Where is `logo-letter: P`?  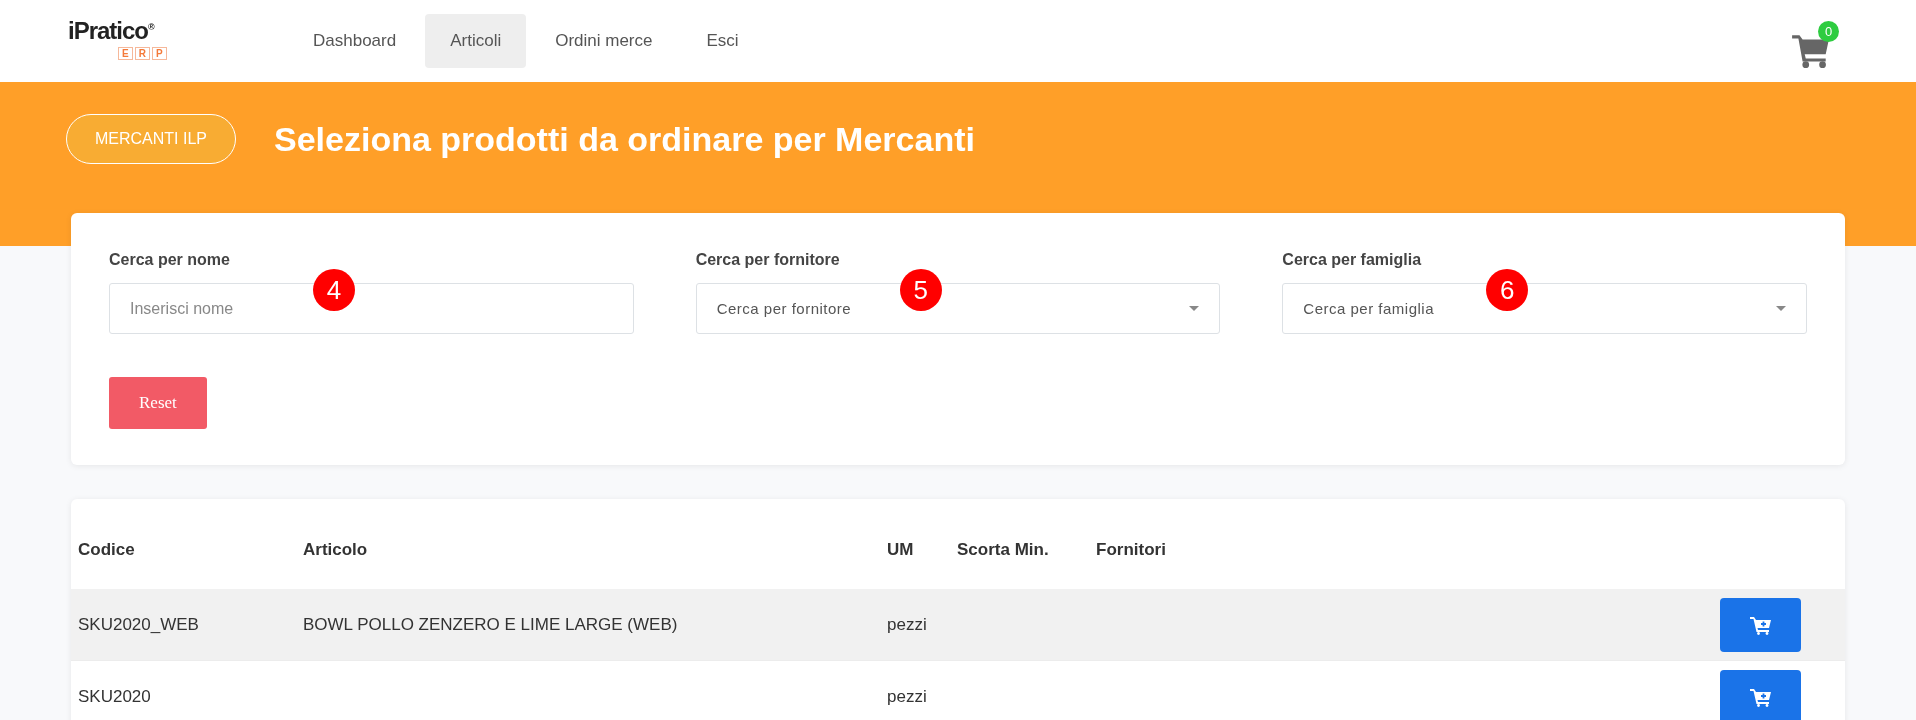 logo-letter: P is located at coordinates (159, 53).